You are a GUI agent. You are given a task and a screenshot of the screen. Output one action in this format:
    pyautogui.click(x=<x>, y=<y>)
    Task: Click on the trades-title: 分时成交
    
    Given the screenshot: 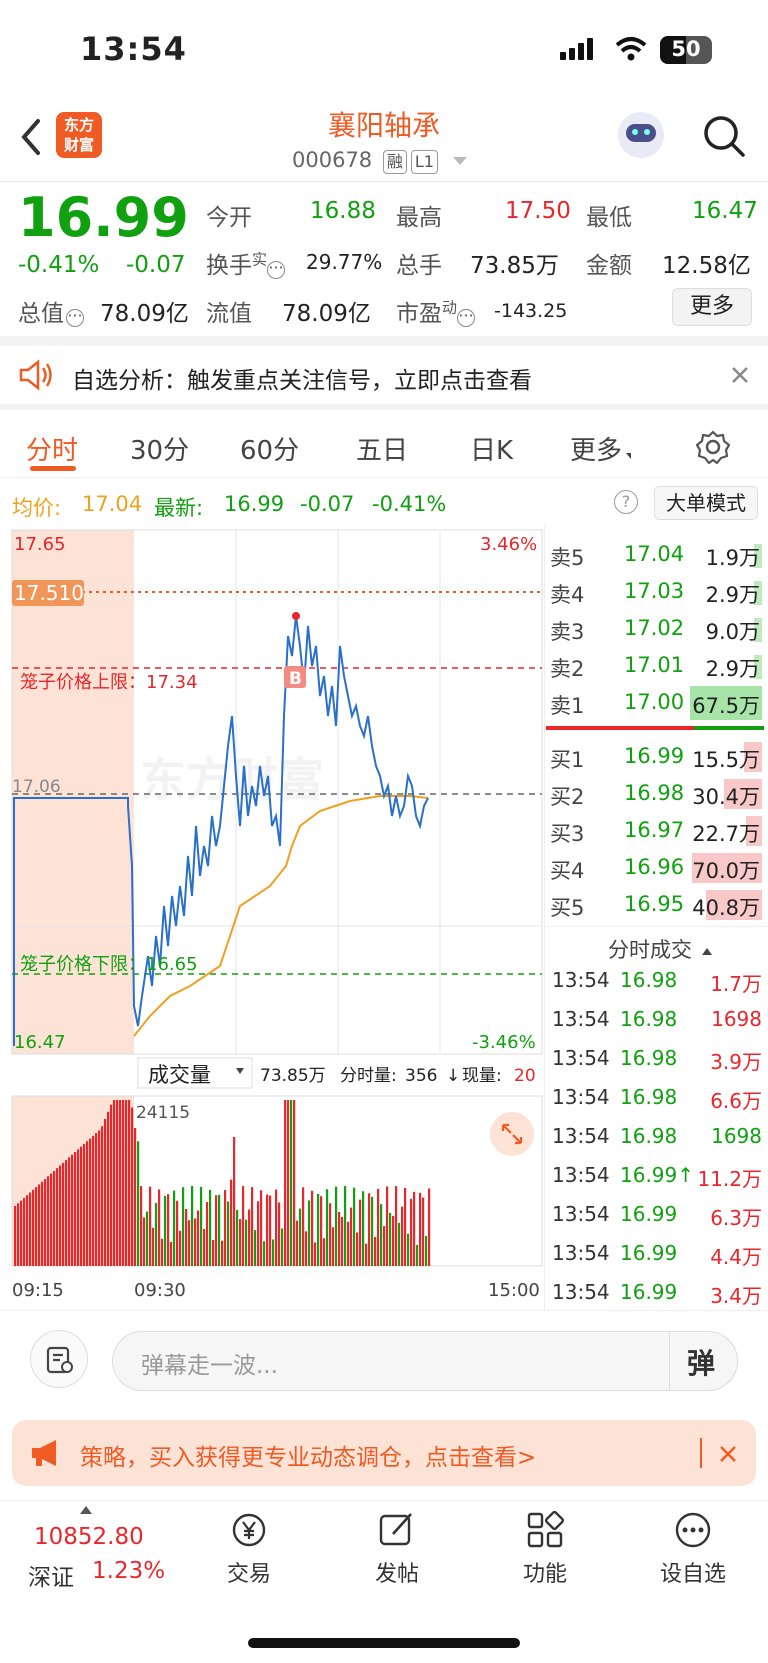 What is the action you would take?
    pyautogui.click(x=660, y=949)
    